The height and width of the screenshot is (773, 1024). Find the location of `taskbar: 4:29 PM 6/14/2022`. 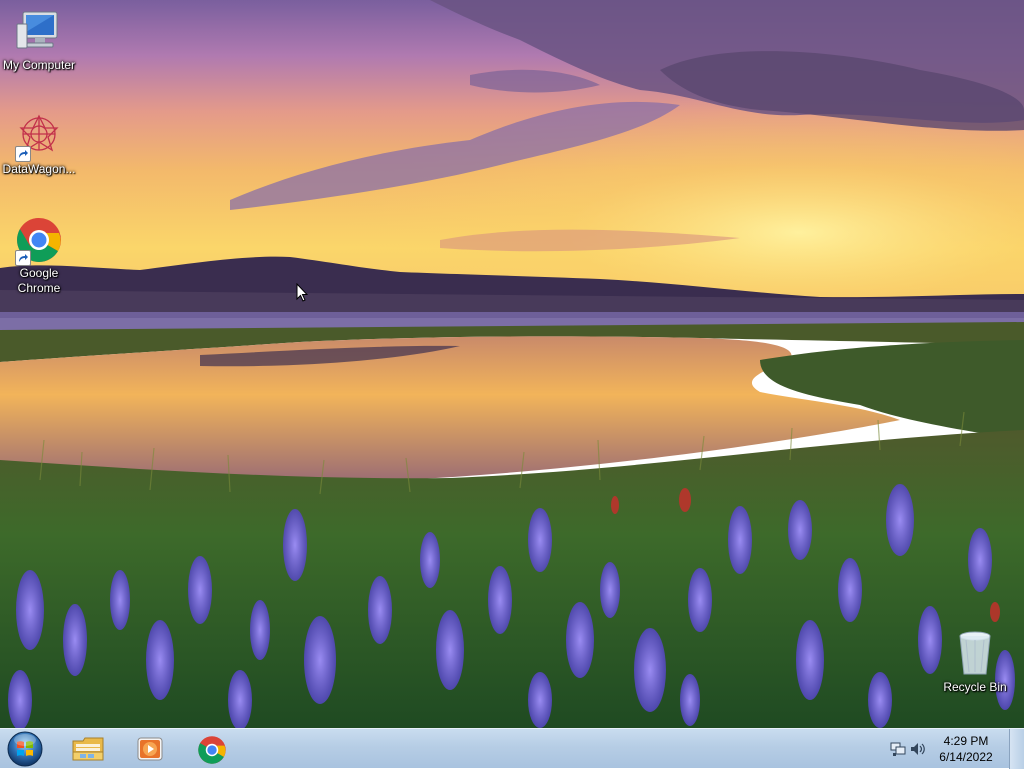

taskbar: 4:29 PM 6/14/2022 is located at coordinates (512, 748).